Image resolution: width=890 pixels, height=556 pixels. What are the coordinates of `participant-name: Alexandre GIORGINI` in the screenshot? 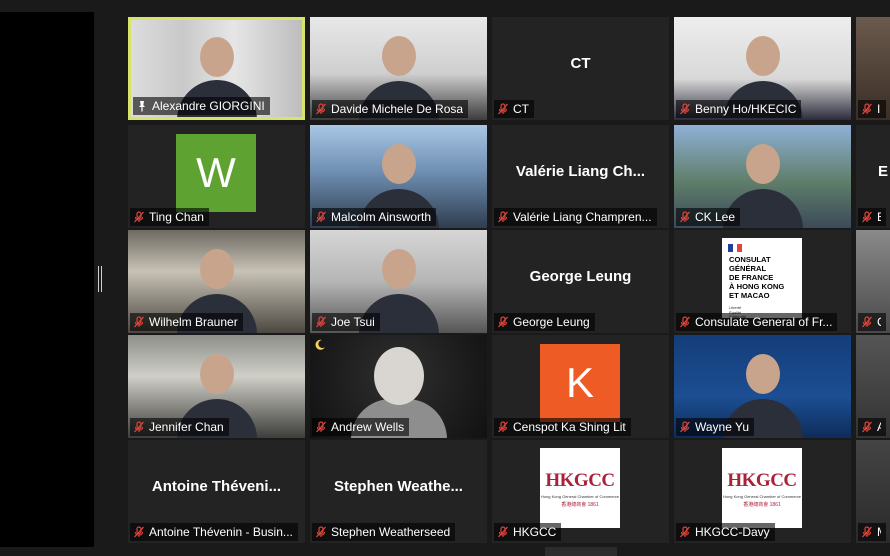 It's located at (208, 106).